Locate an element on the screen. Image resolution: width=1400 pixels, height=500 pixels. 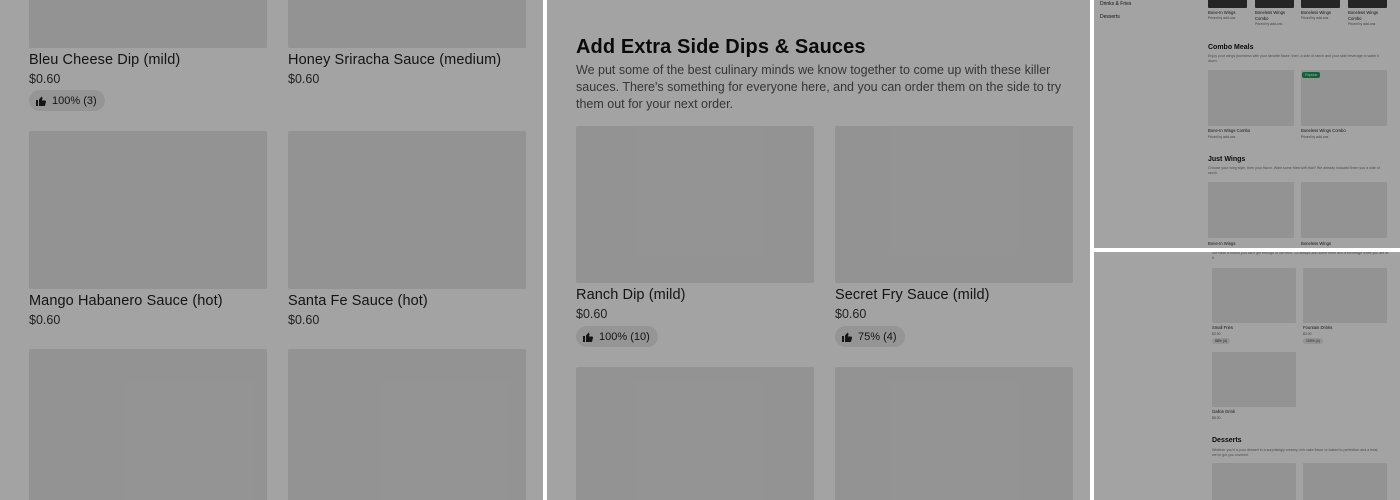
item-image-boneless-wings is located at coordinates (1344, 210).